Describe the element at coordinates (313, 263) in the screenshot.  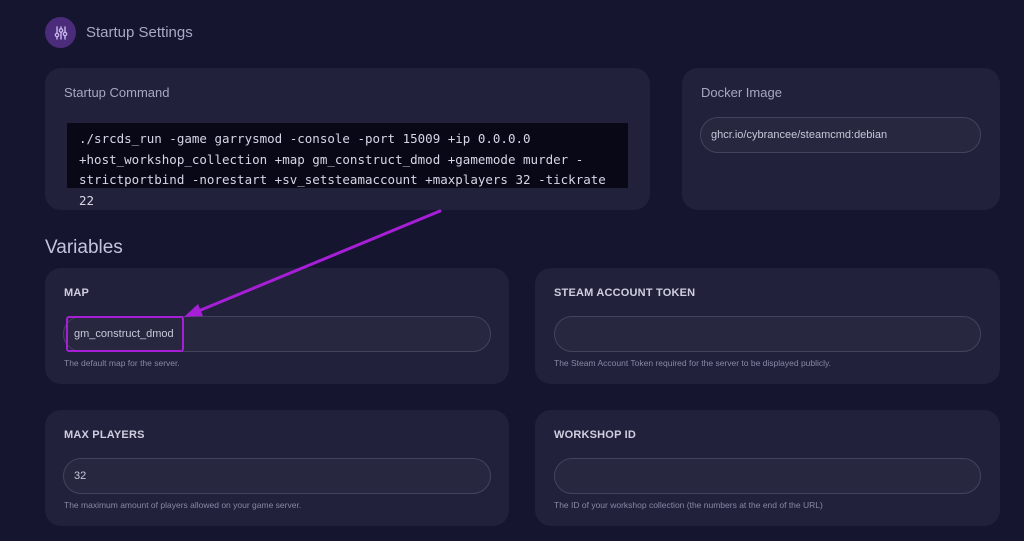
I see `annotation-arrow` at that location.